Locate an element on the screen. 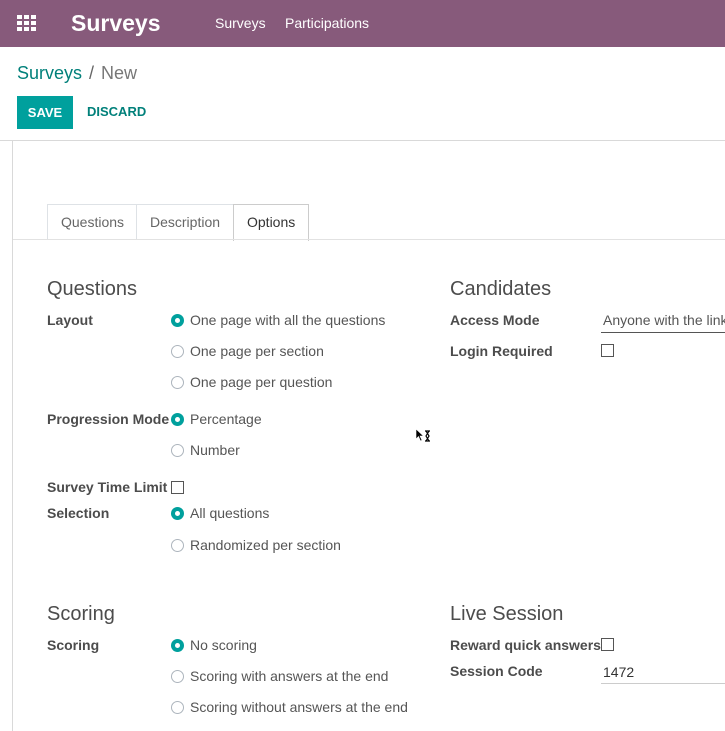 The width and height of the screenshot is (725, 731). selection-option-randomized: Randomized per section is located at coordinates (256, 545).